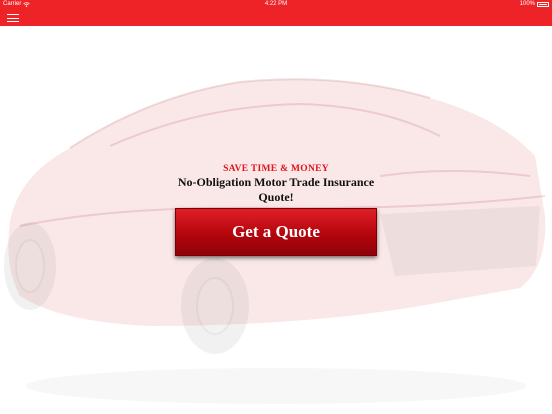 This screenshot has height=414, width=552. What do you see at coordinates (276, 169) in the screenshot?
I see `tagline: SAVE TIME & MONEY` at bounding box center [276, 169].